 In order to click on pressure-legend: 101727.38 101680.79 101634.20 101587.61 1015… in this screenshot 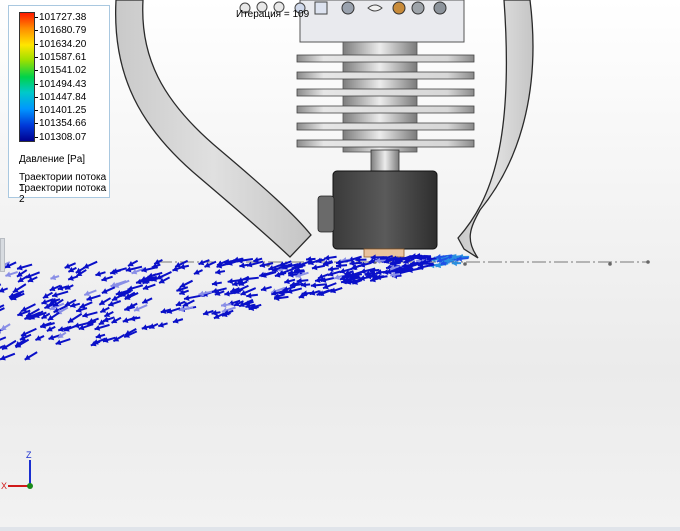, I will do `click(59, 105)`.